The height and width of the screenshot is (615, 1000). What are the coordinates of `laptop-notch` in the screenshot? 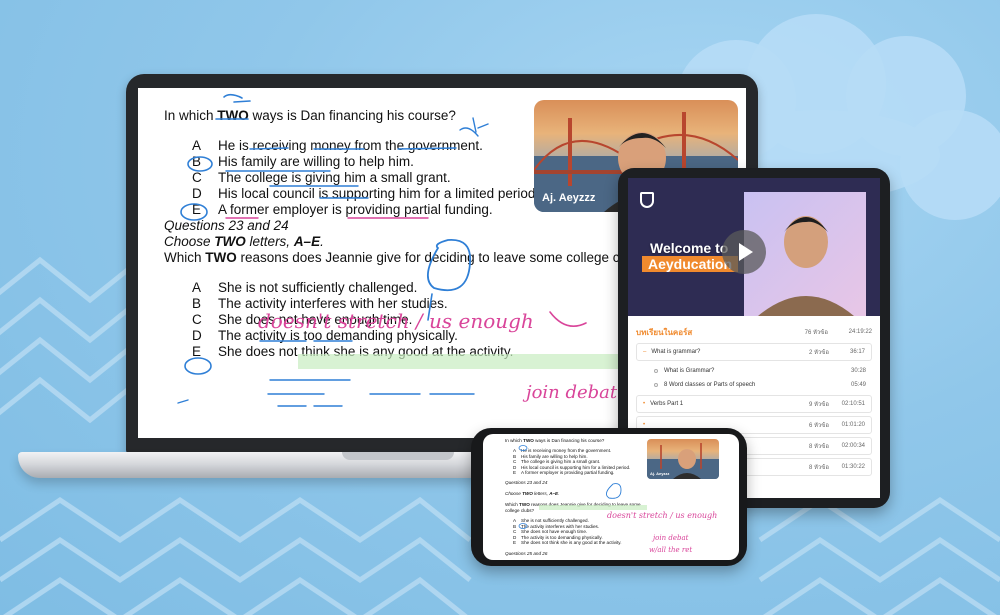 It's located at (398, 456).